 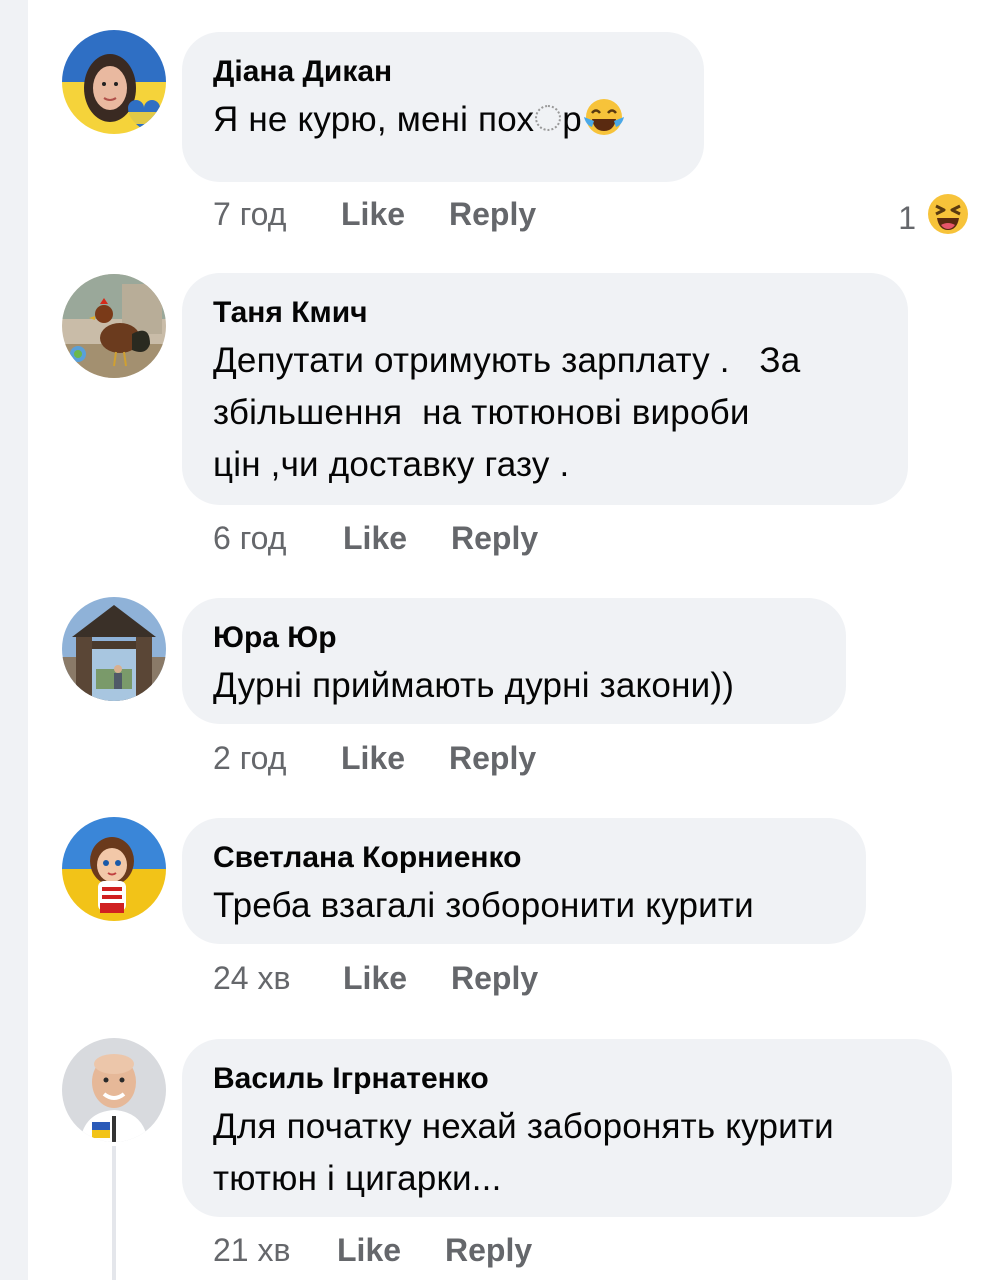 I want to click on comment-actions: 21 хв Like Reply, so click(x=372, y=1250).